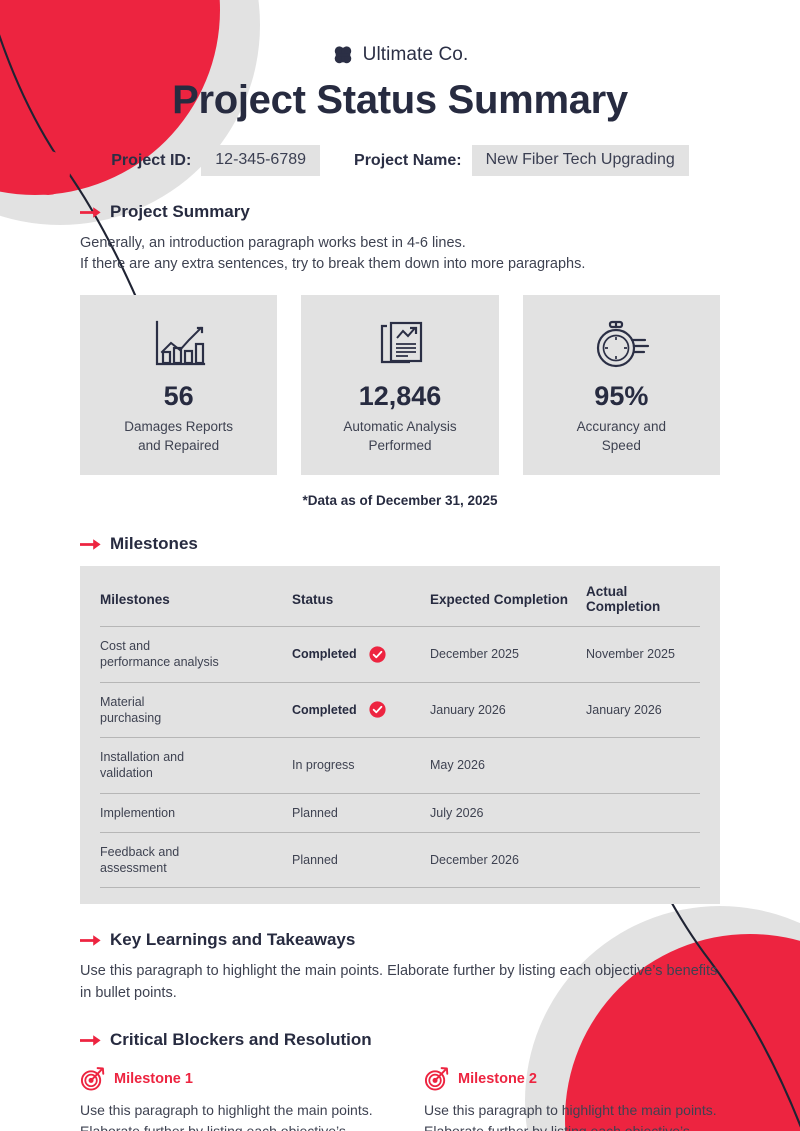 The height and width of the screenshot is (1131, 800). I want to click on cell-milestone: Material purchasing, so click(196, 710).